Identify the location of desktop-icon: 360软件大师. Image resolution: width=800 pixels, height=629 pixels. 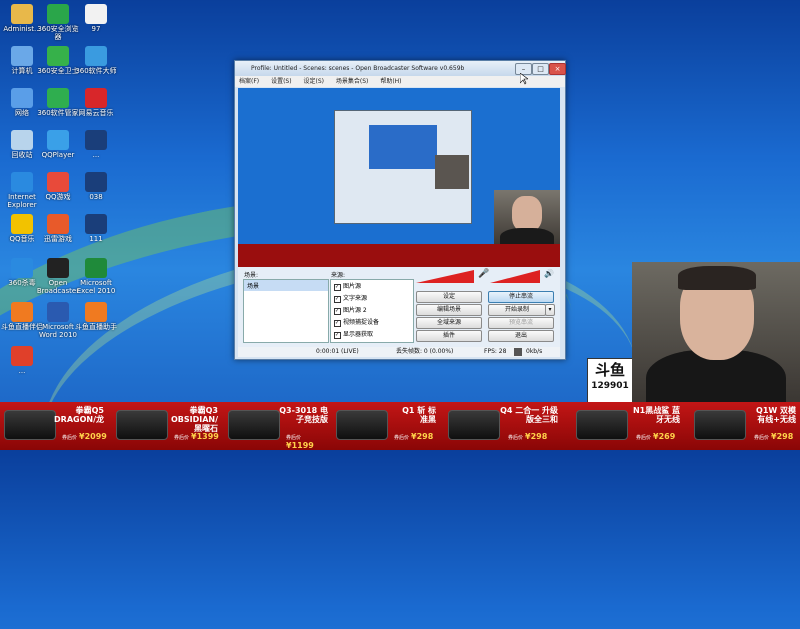
(96, 60).